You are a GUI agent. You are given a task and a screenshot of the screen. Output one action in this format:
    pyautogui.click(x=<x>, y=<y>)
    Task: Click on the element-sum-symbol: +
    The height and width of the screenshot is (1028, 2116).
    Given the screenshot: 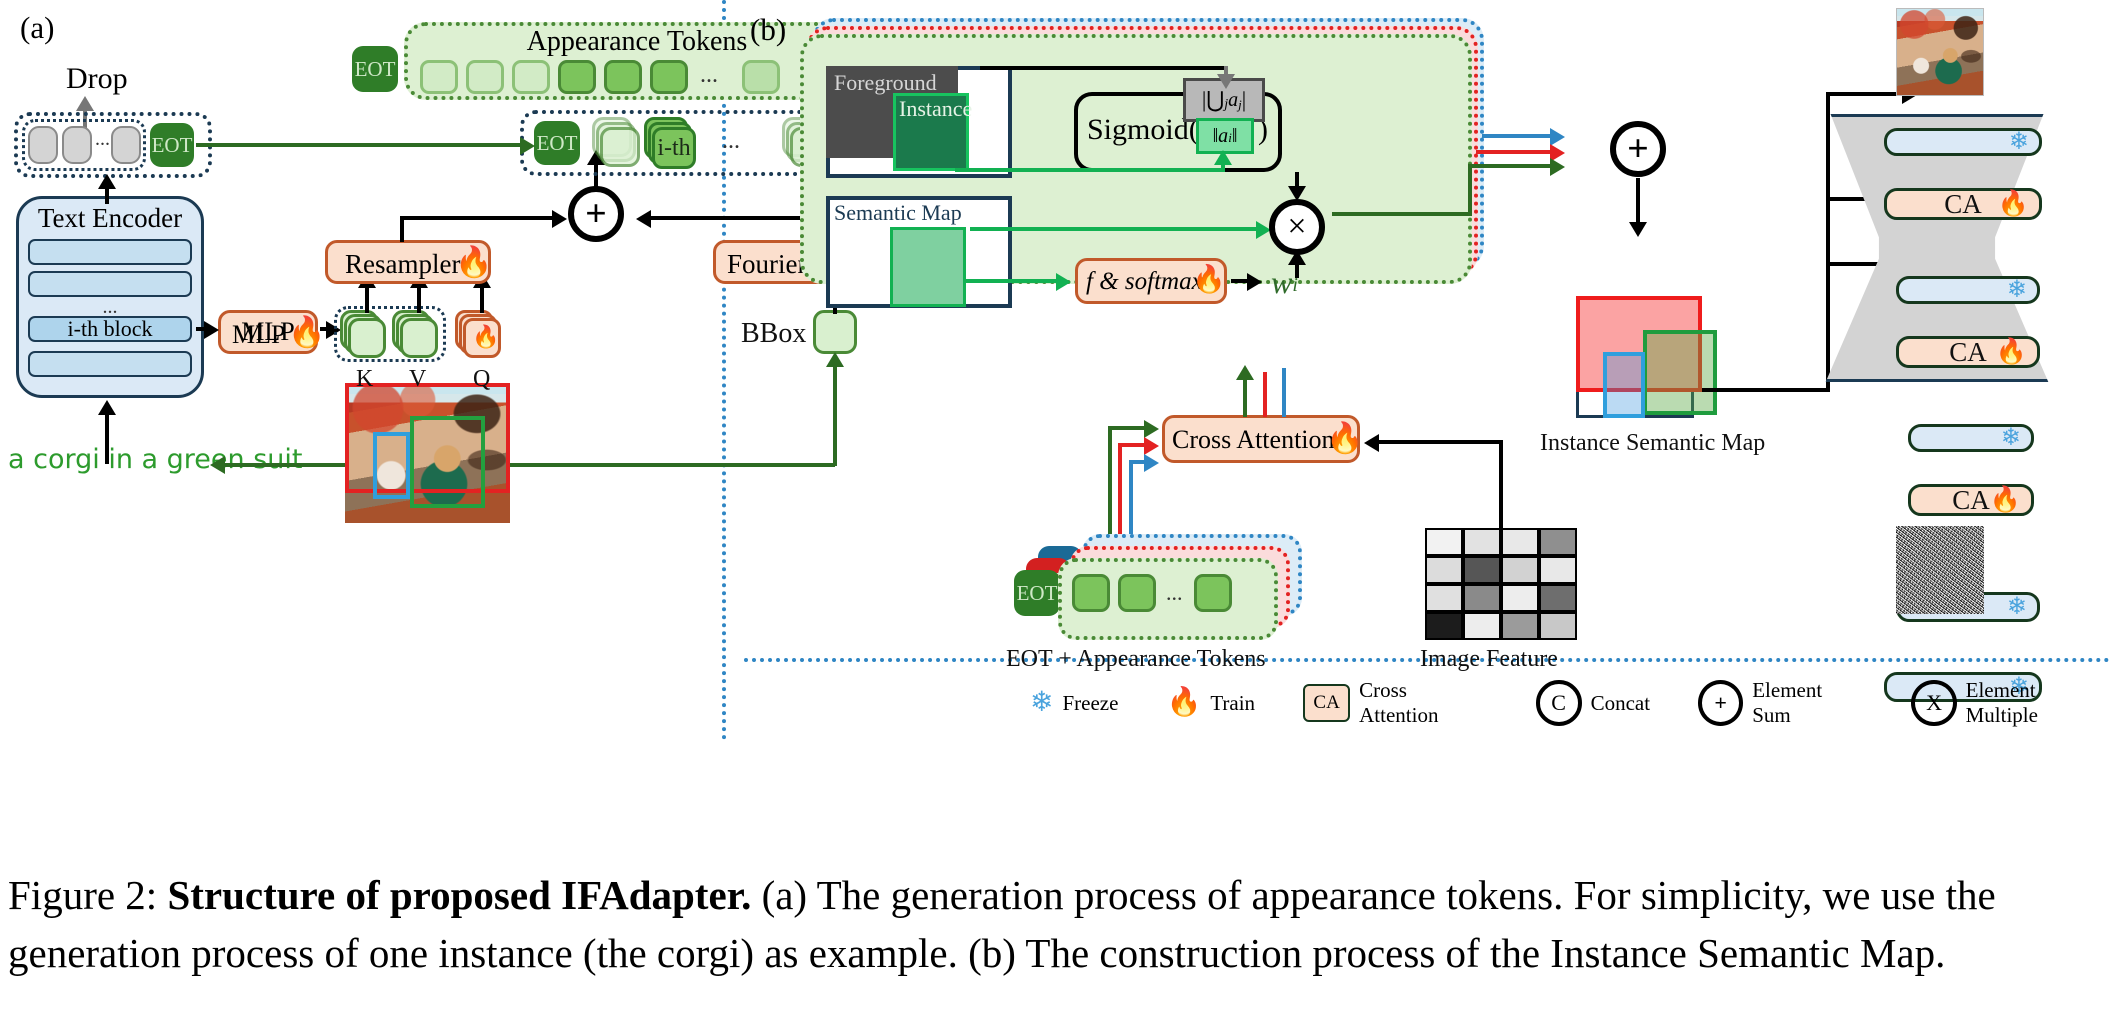 What is the action you would take?
    pyautogui.click(x=1638, y=149)
    